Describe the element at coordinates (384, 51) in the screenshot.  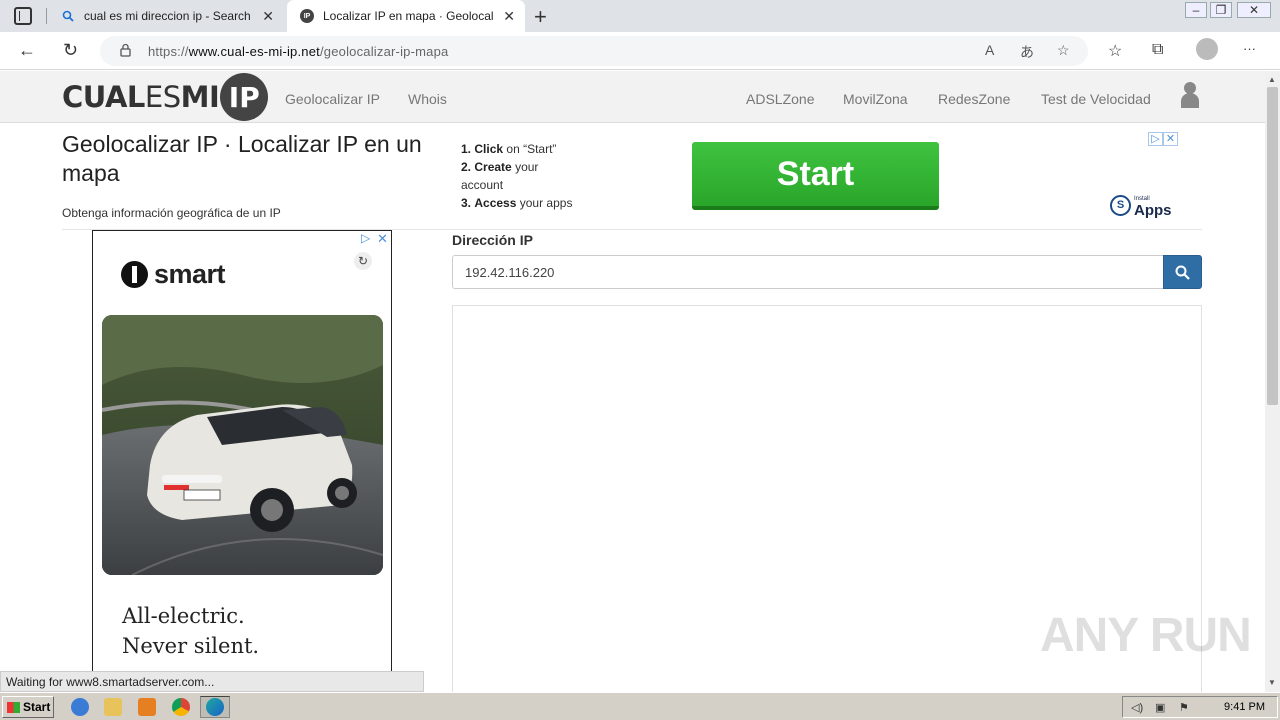
I see `url-path: /geolocalizar-ip-mapa` at that location.